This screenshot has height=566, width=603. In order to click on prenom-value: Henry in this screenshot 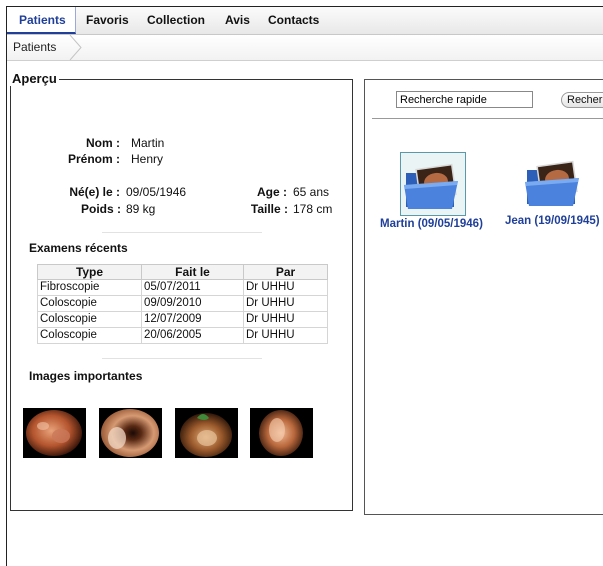, I will do `click(147, 159)`.